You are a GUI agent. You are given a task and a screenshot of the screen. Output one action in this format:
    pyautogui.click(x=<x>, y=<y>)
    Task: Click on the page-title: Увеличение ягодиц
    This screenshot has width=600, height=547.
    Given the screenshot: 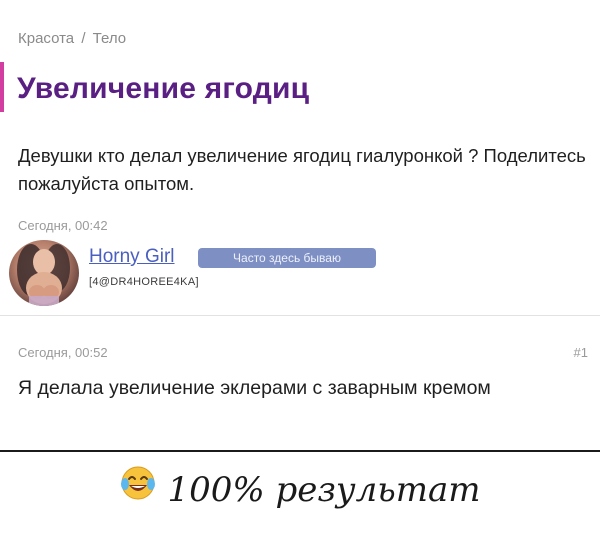 What is the action you would take?
    pyautogui.click(x=163, y=88)
    